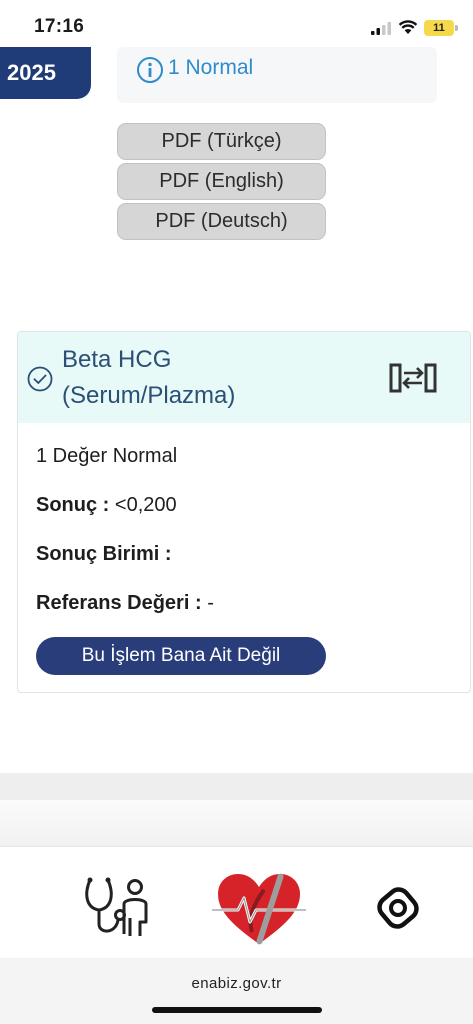 This screenshot has width=473, height=1024. Describe the element at coordinates (145, 505) in the screenshot. I see `result-value: <0,200` at that location.